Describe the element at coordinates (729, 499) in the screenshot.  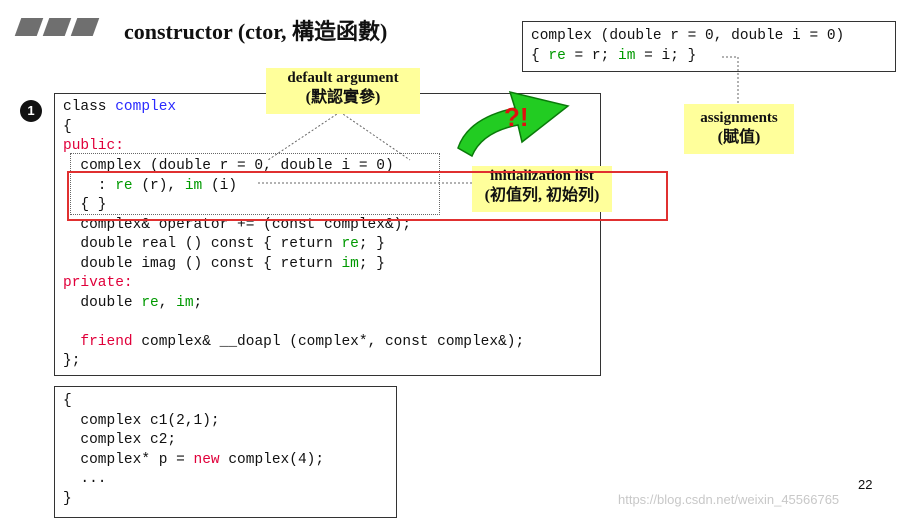
I see `watermark: https://blog.csdn.net/weixin_45566765` at that location.